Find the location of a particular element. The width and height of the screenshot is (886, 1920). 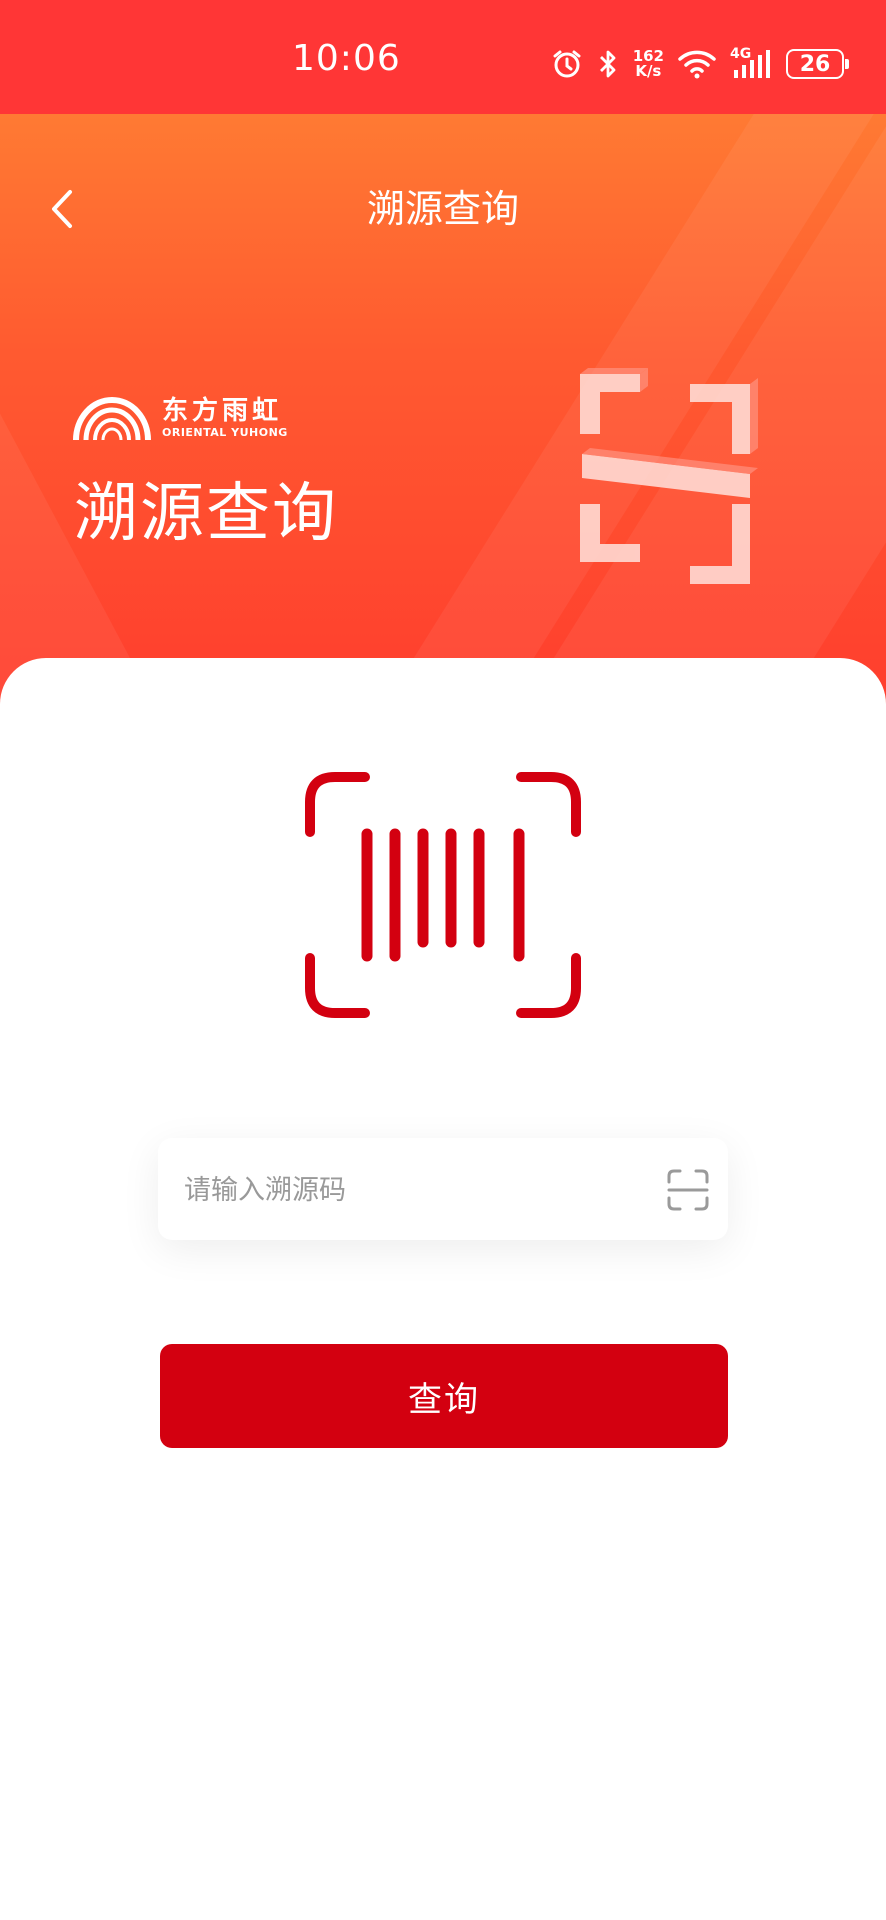

status-icons: 162 K/s 4G 26 is located at coordinates (700, 64).